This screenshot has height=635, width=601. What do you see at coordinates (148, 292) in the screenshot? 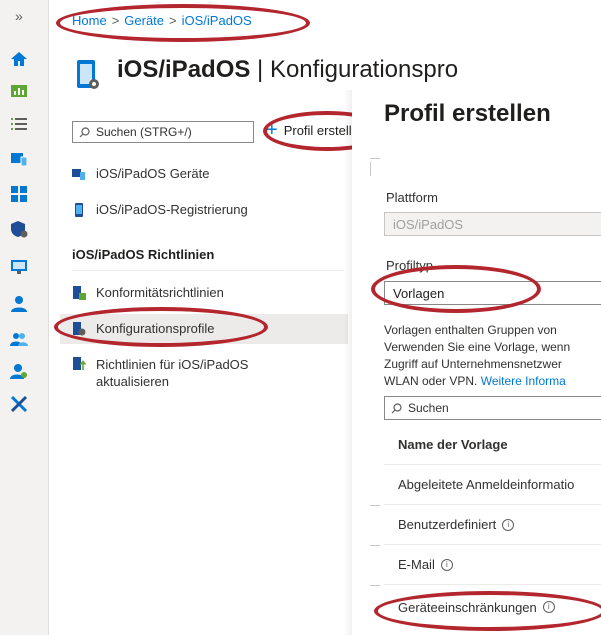
I see `menu-item-compliance: Konformitätsrichtlinien` at bounding box center [148, 292].